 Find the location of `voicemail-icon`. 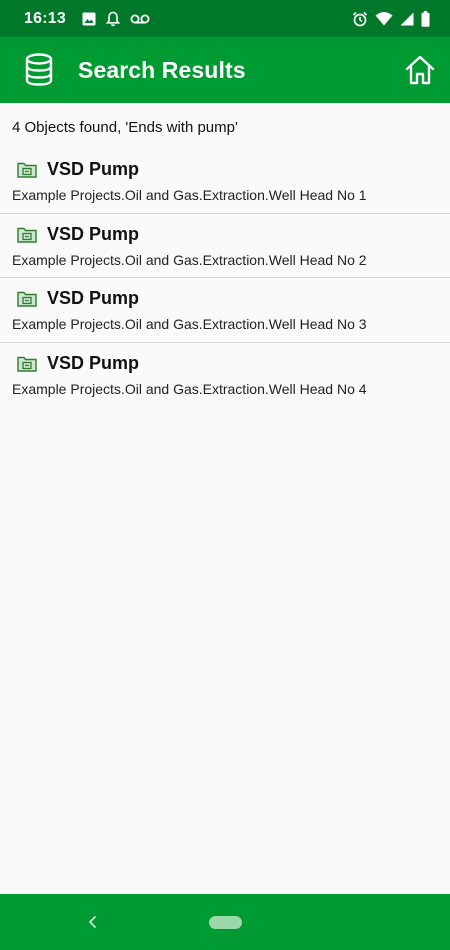

voicemail-icon is located at coordinates (140, 19).